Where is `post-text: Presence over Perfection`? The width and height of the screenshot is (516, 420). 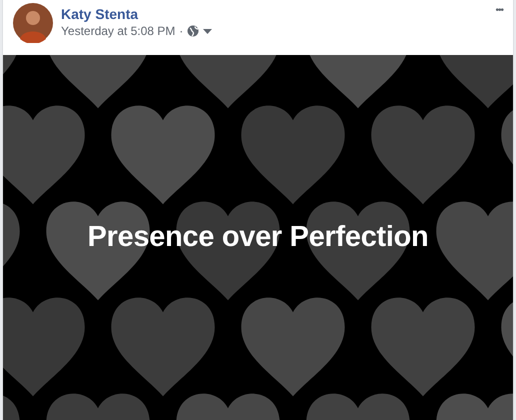
post-text: Presence over Perfection is located at coordinates (258, 237).